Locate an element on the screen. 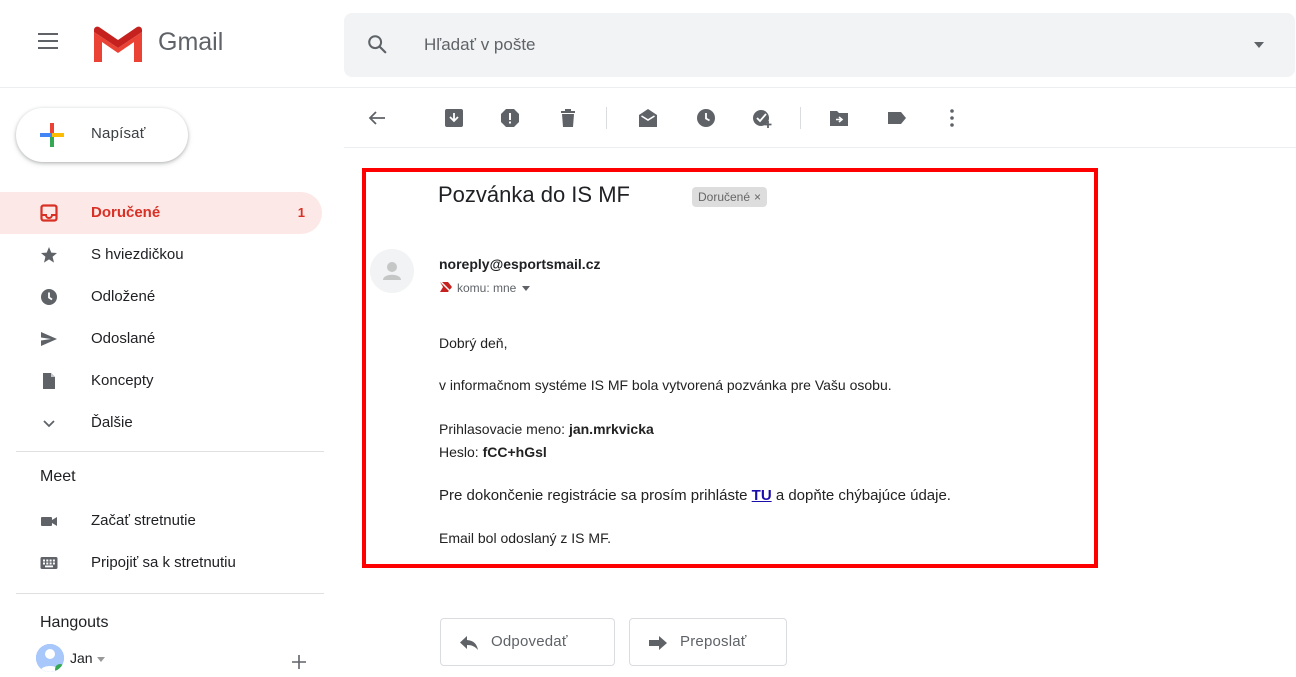 This screenshot has height=677, width=1296. label-icon is located at coordinates (897, 118).